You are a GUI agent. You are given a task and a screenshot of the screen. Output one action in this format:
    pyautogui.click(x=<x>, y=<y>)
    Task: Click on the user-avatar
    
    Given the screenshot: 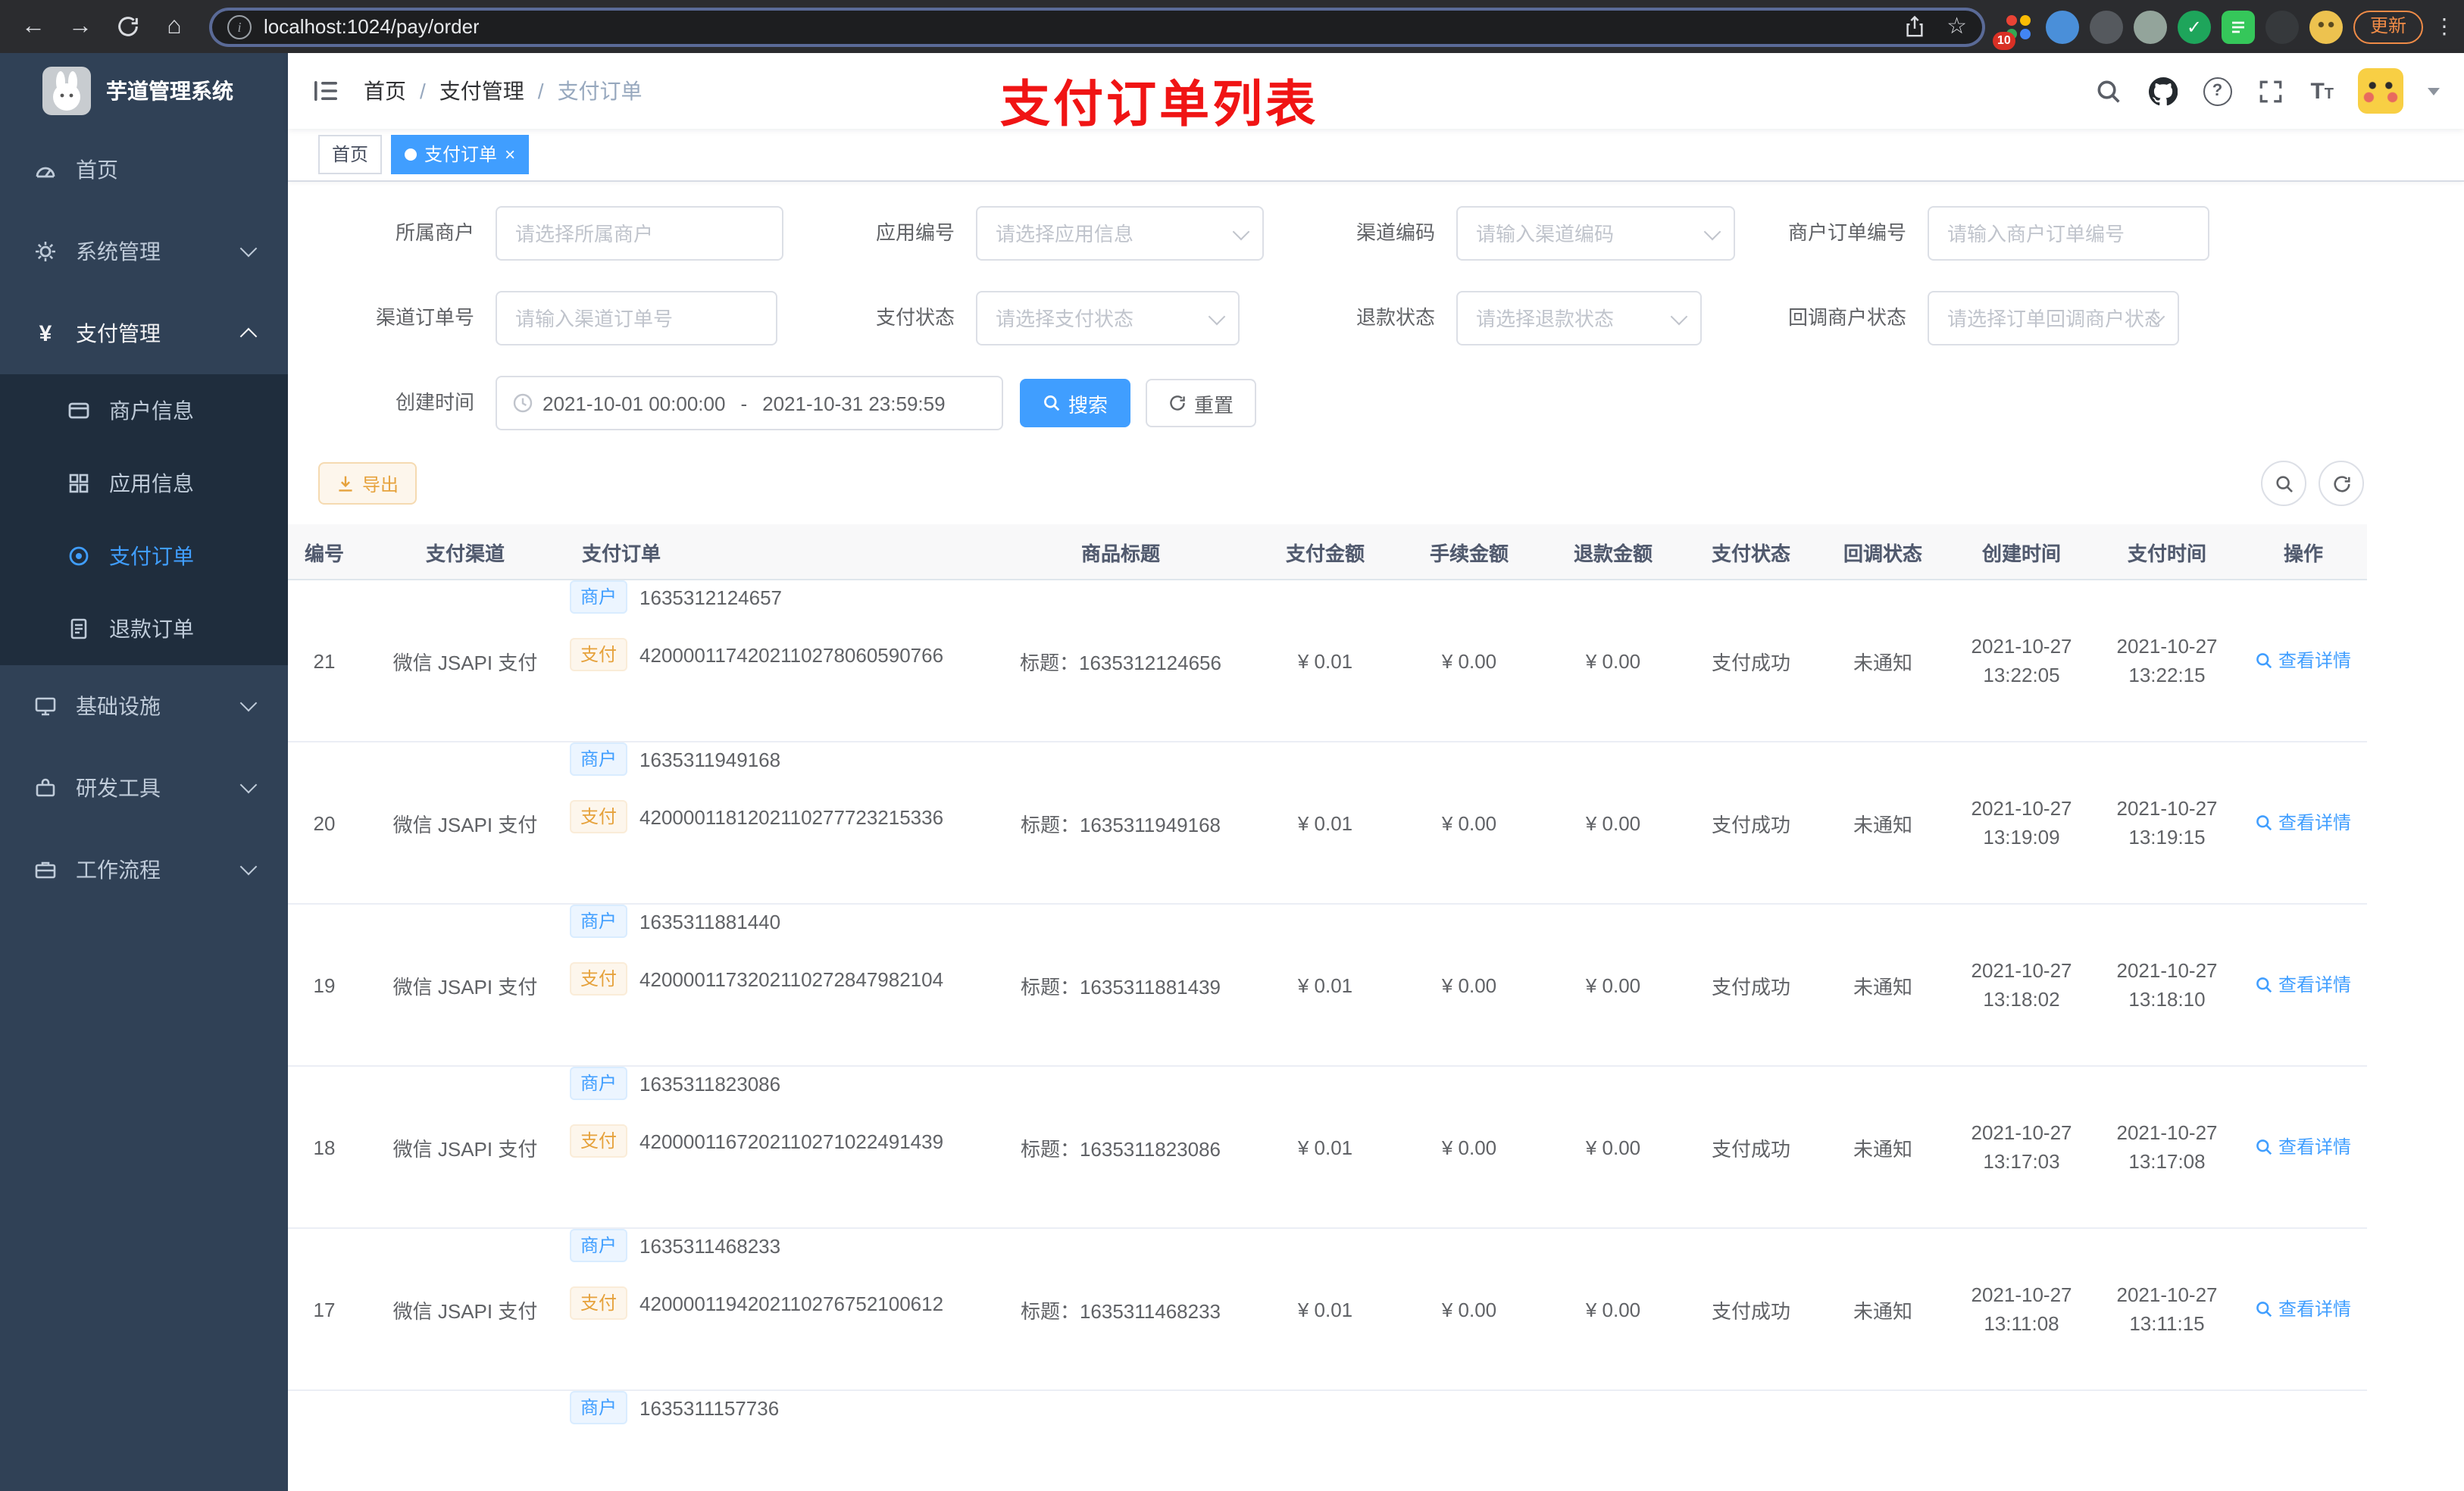 What is the action you would take?
    pyautogui.click(x=2380, y=91)
    